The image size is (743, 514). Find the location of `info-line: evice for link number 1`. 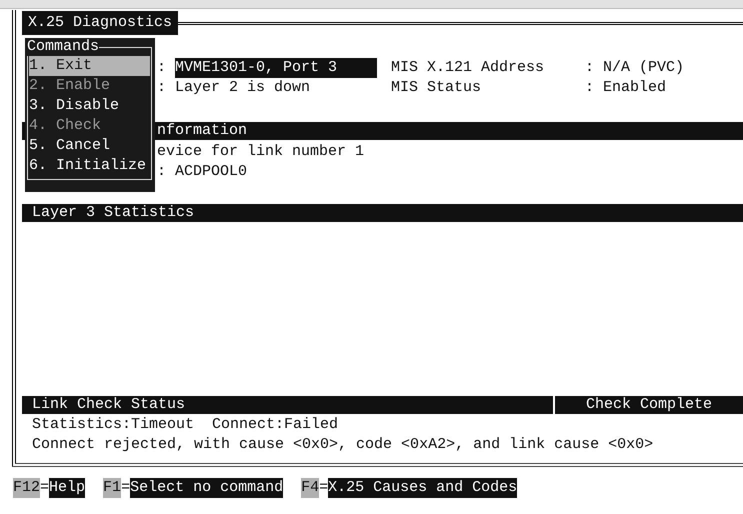

info-line: evice for link number 1 is located at coordinates (260, 152).